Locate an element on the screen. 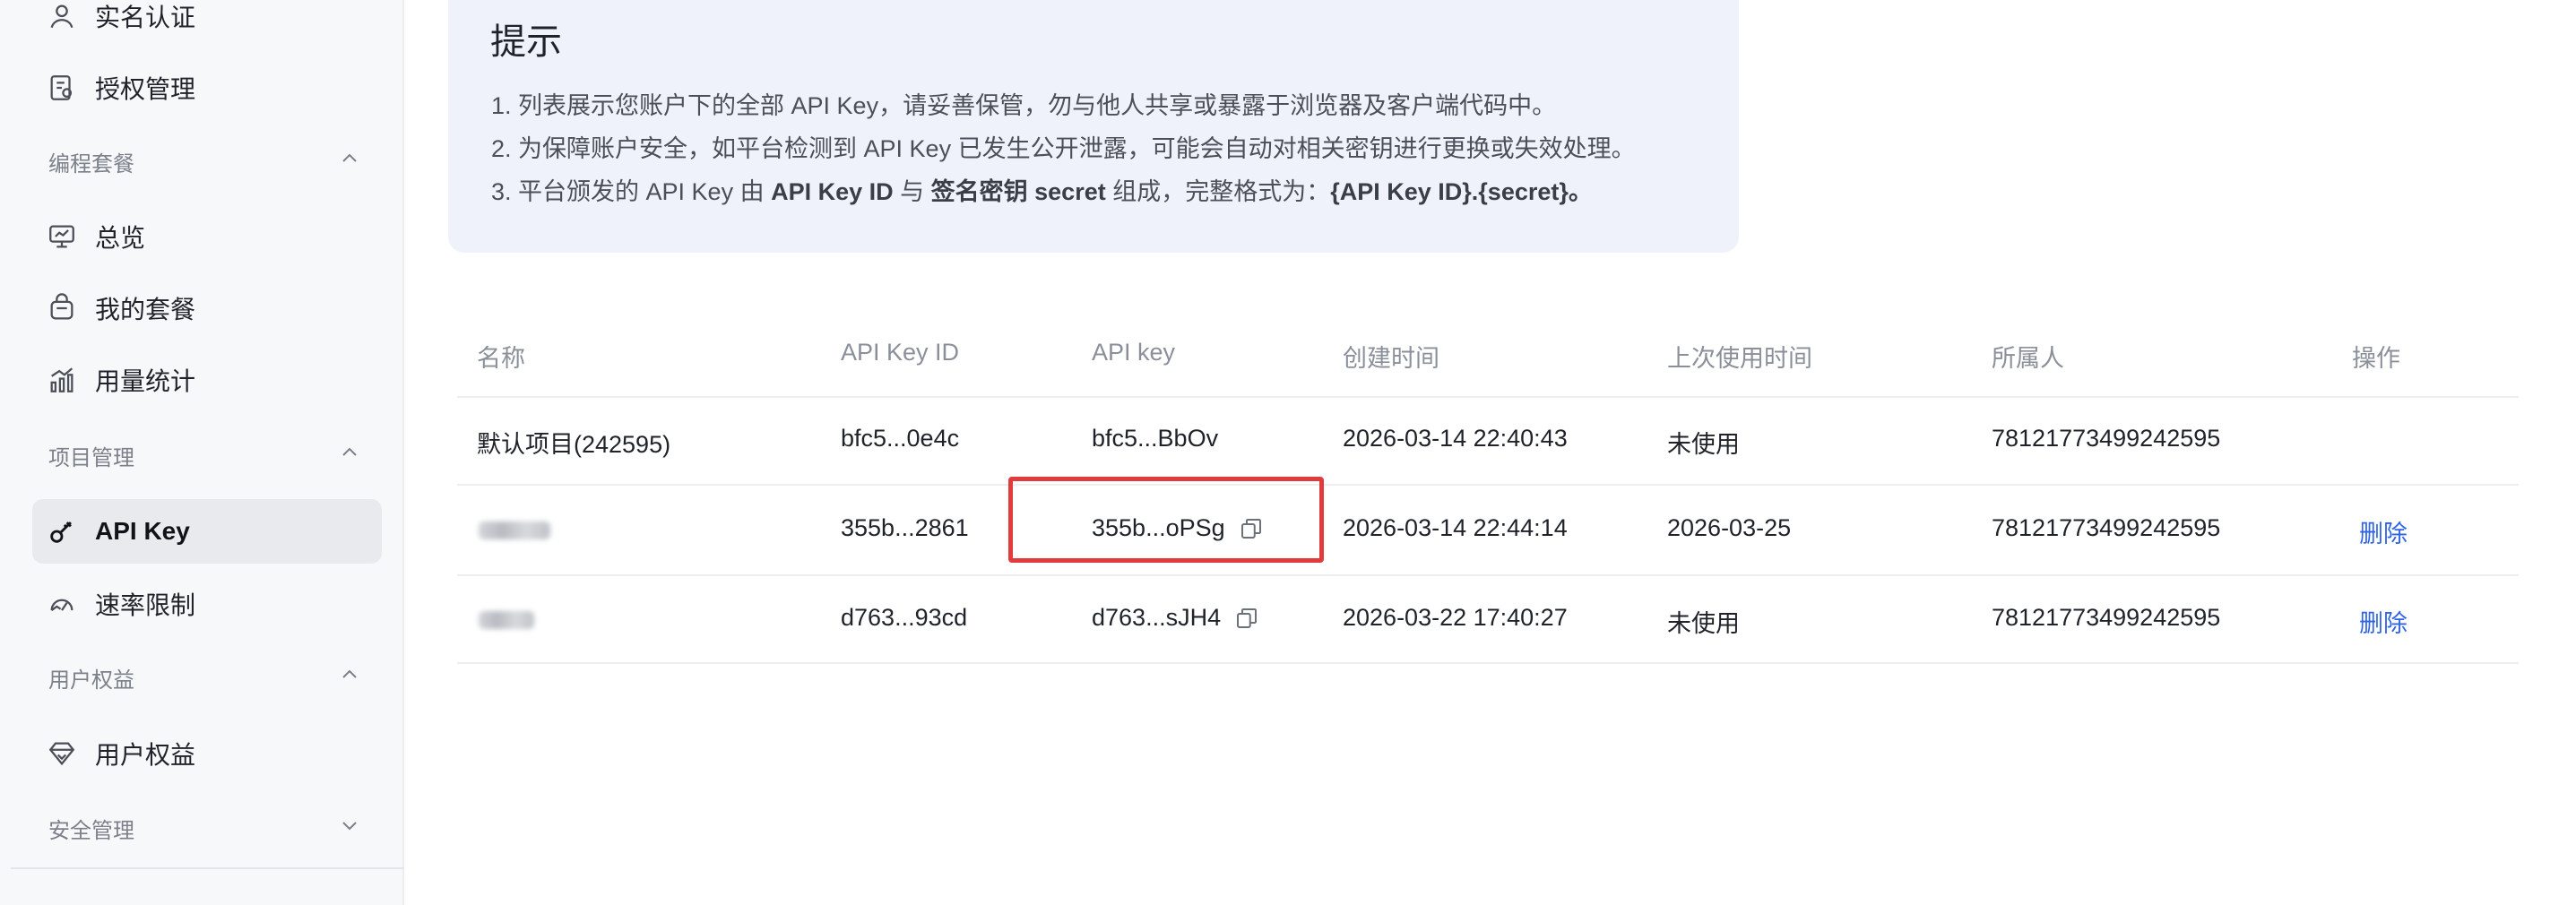 The height and width of the screenshot is (905, 2576). column-header-name: 名称 is located at coordinates (501, 358).